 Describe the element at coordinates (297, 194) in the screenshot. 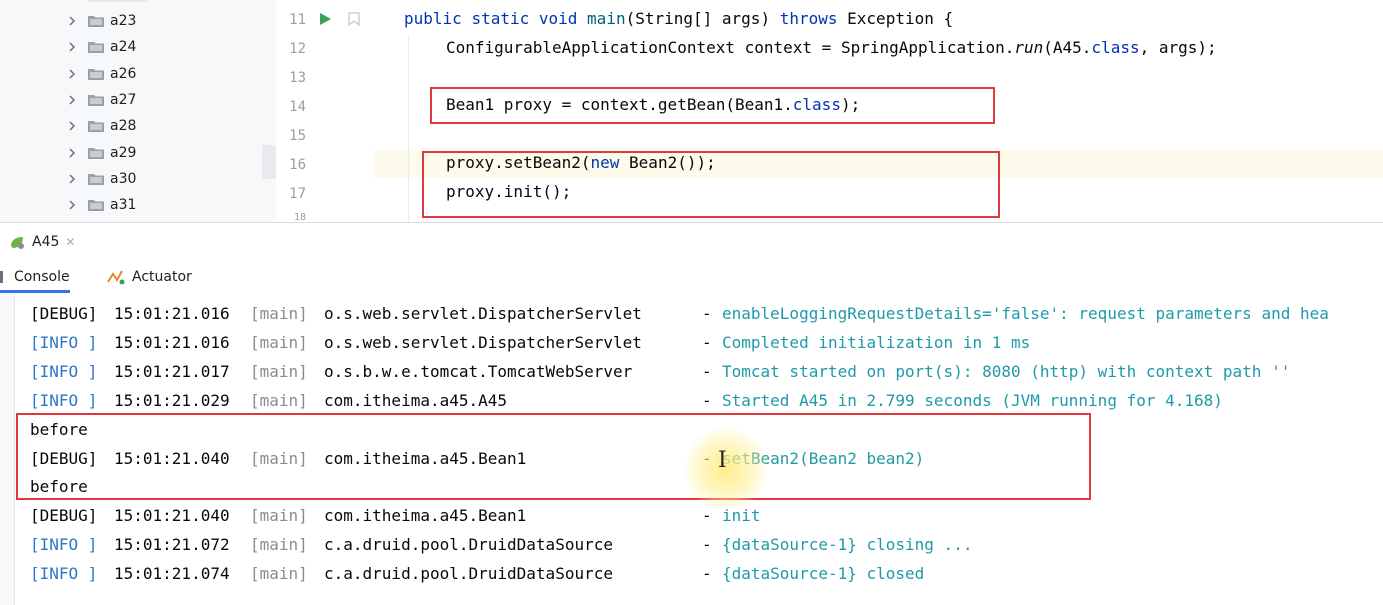

I see `line-number: 17` at that location.